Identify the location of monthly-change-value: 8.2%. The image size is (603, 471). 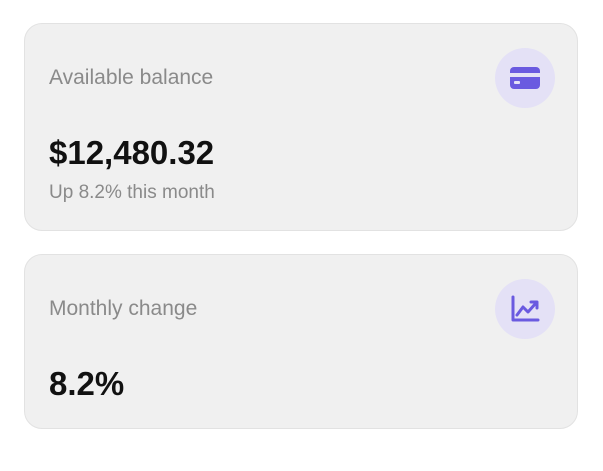
(87, 383).